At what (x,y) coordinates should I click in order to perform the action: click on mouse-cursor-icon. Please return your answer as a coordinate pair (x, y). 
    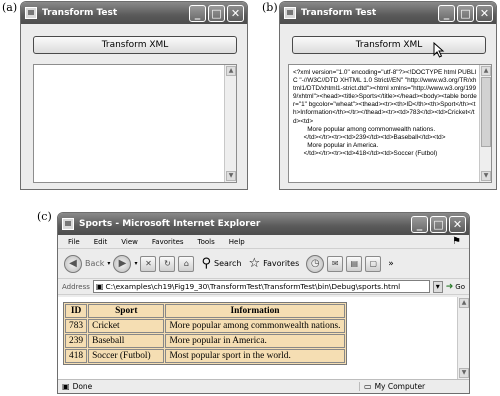
    Looking at the image, I should click on (439, 50).